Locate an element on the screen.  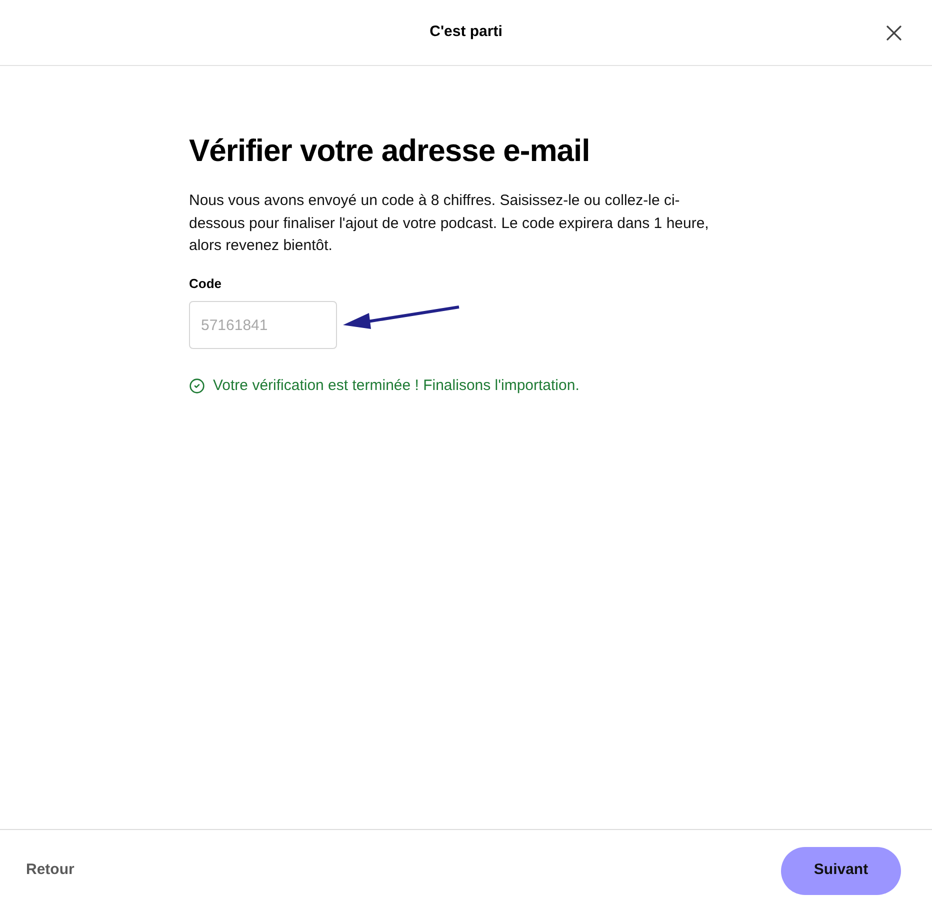
dialog-title: C'est parti is located at coordinates (466, 32).